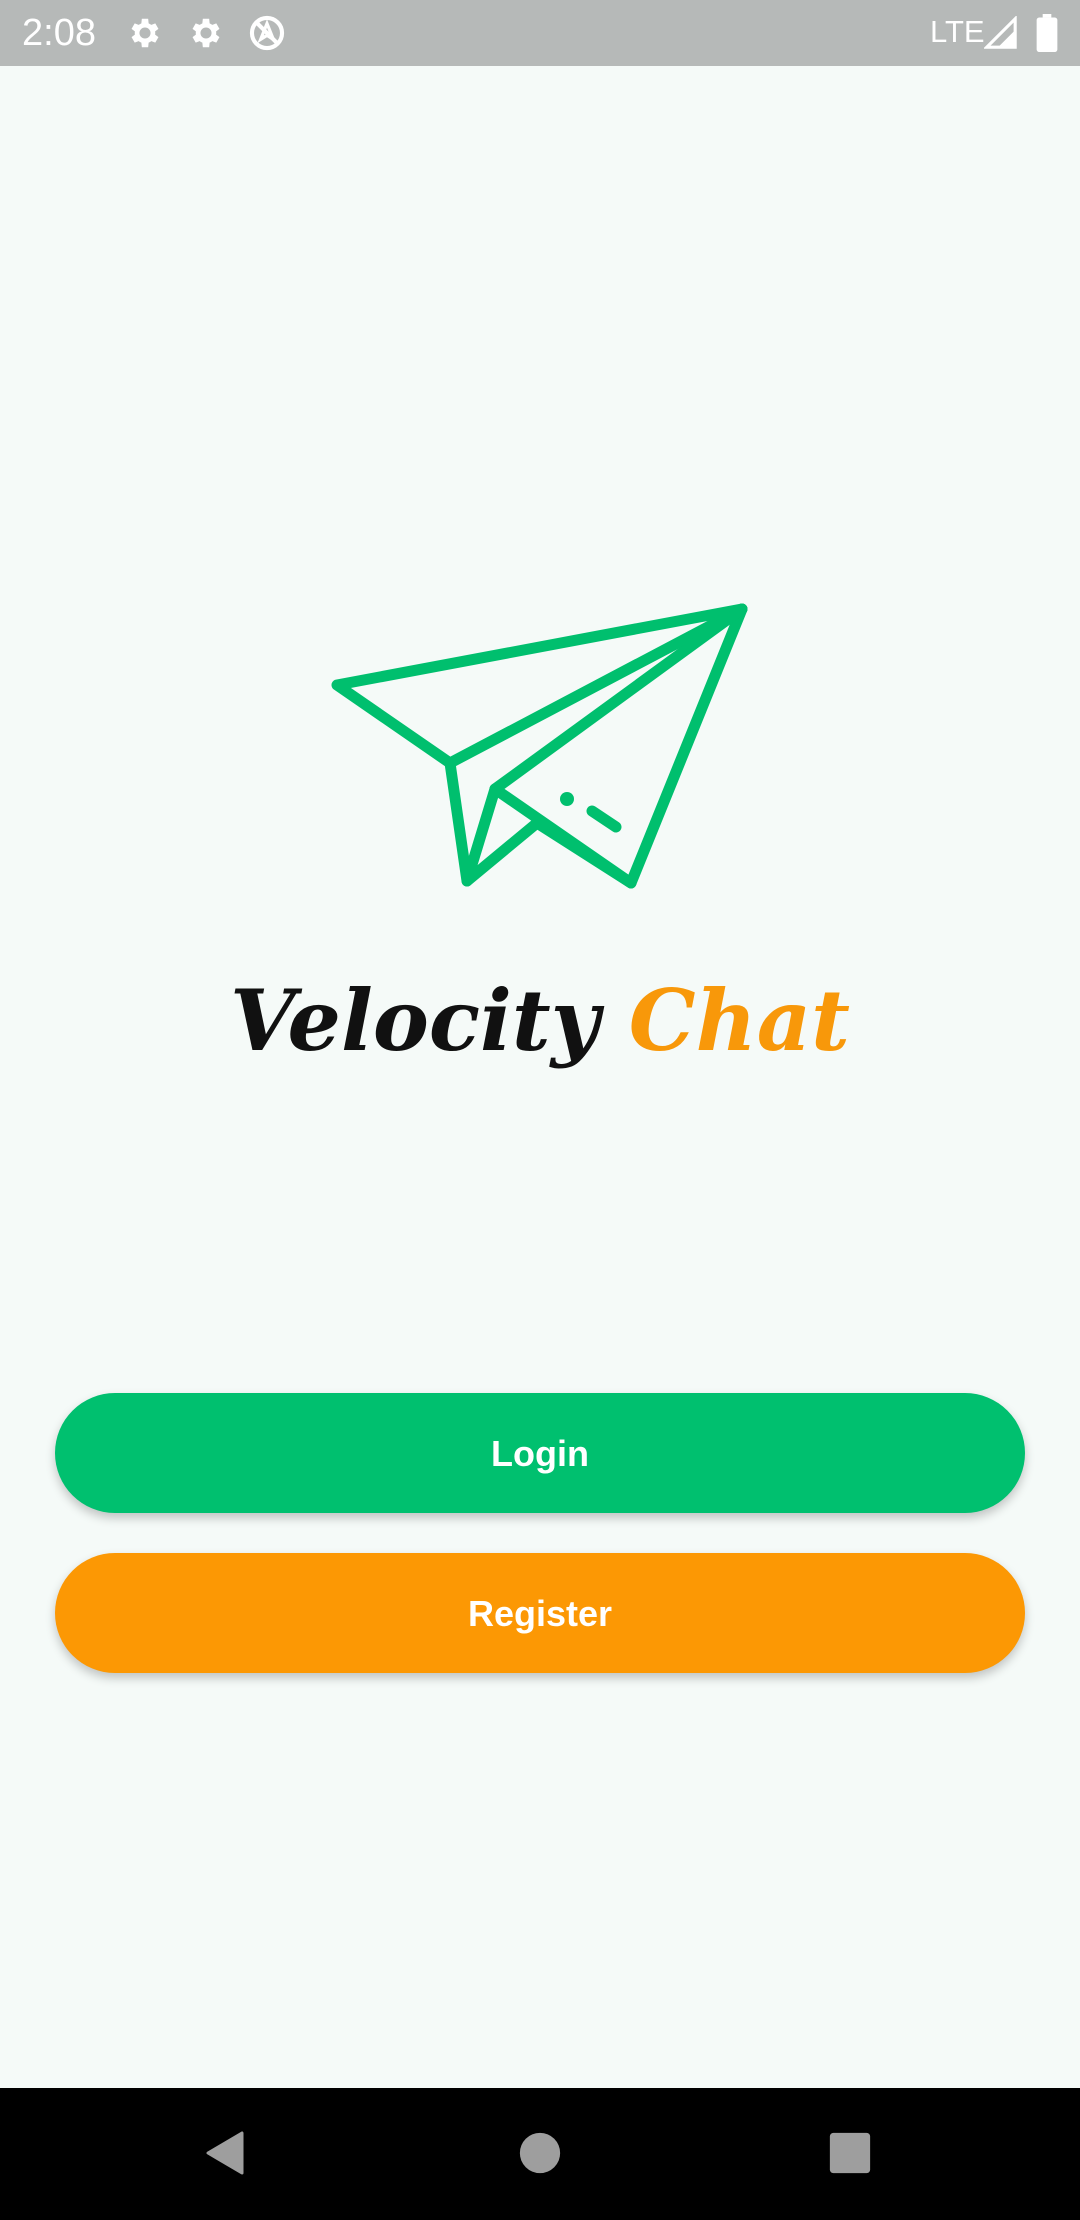 The height and width of the screenshot is (2220, 1080). Describe the element at coordinates (1000, 32) in the screenshot. I see `signal-icon` at that location.